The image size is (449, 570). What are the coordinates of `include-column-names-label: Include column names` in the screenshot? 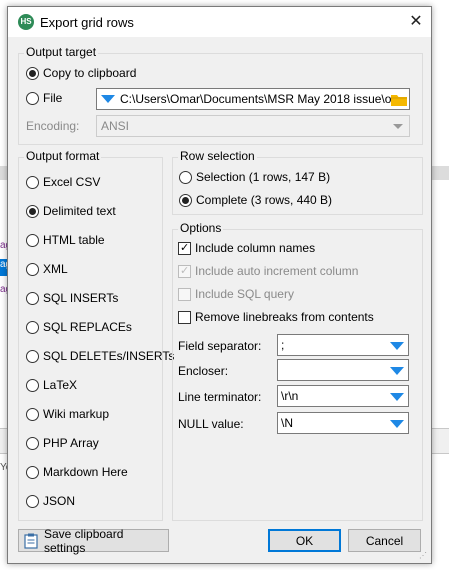 It's located at (255, 248).